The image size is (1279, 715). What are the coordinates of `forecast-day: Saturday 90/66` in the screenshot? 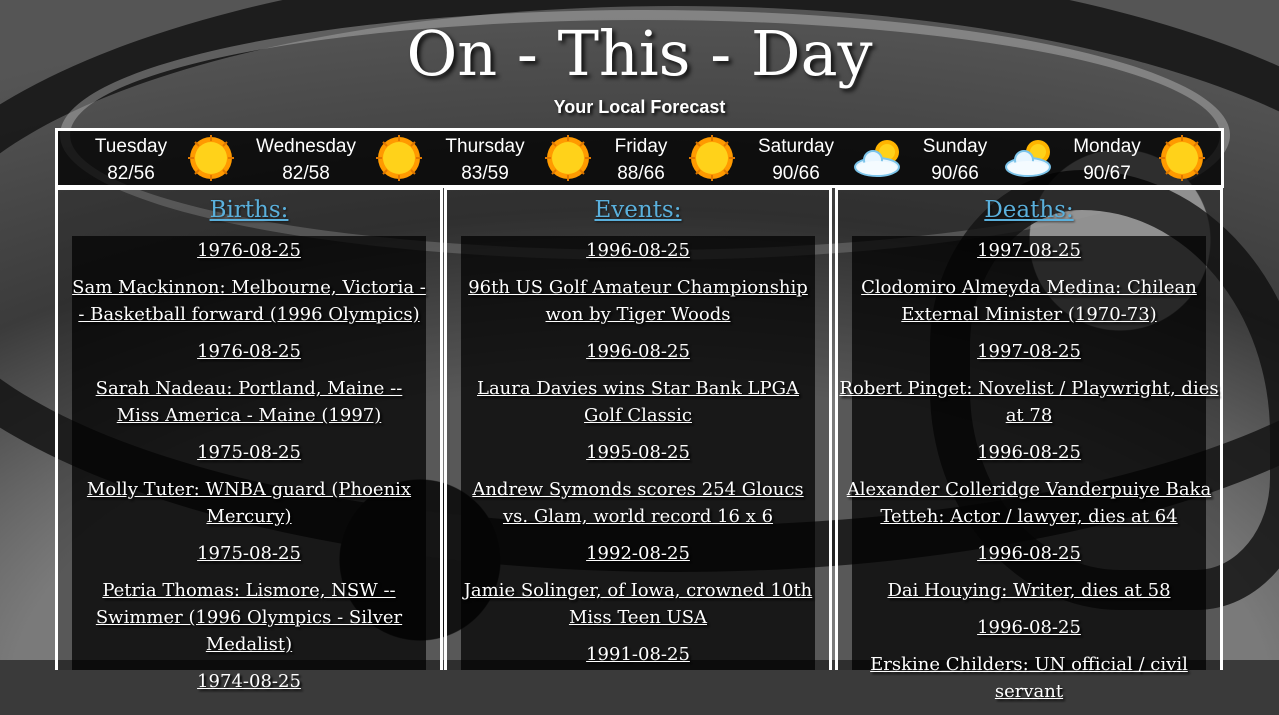 It's located at (796, 160).